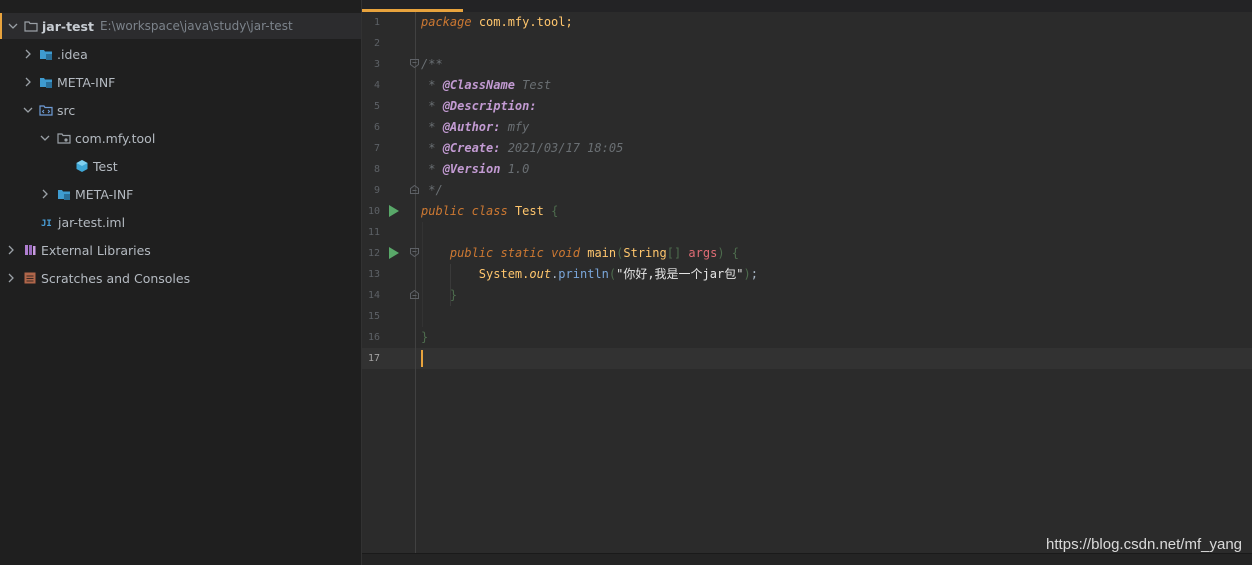  What do you see at coordinates (30, 250) in the screenshot?
I see `libraries-icon` at bounding box center [30, 250].